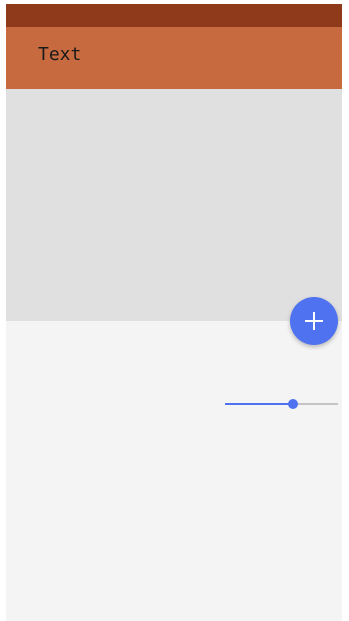 The width and height of the screenshot is (349, 621). What do you see at coordinates (174, 15) in the screenshot?
I see `status-bar` at bounding box center [174, 15].